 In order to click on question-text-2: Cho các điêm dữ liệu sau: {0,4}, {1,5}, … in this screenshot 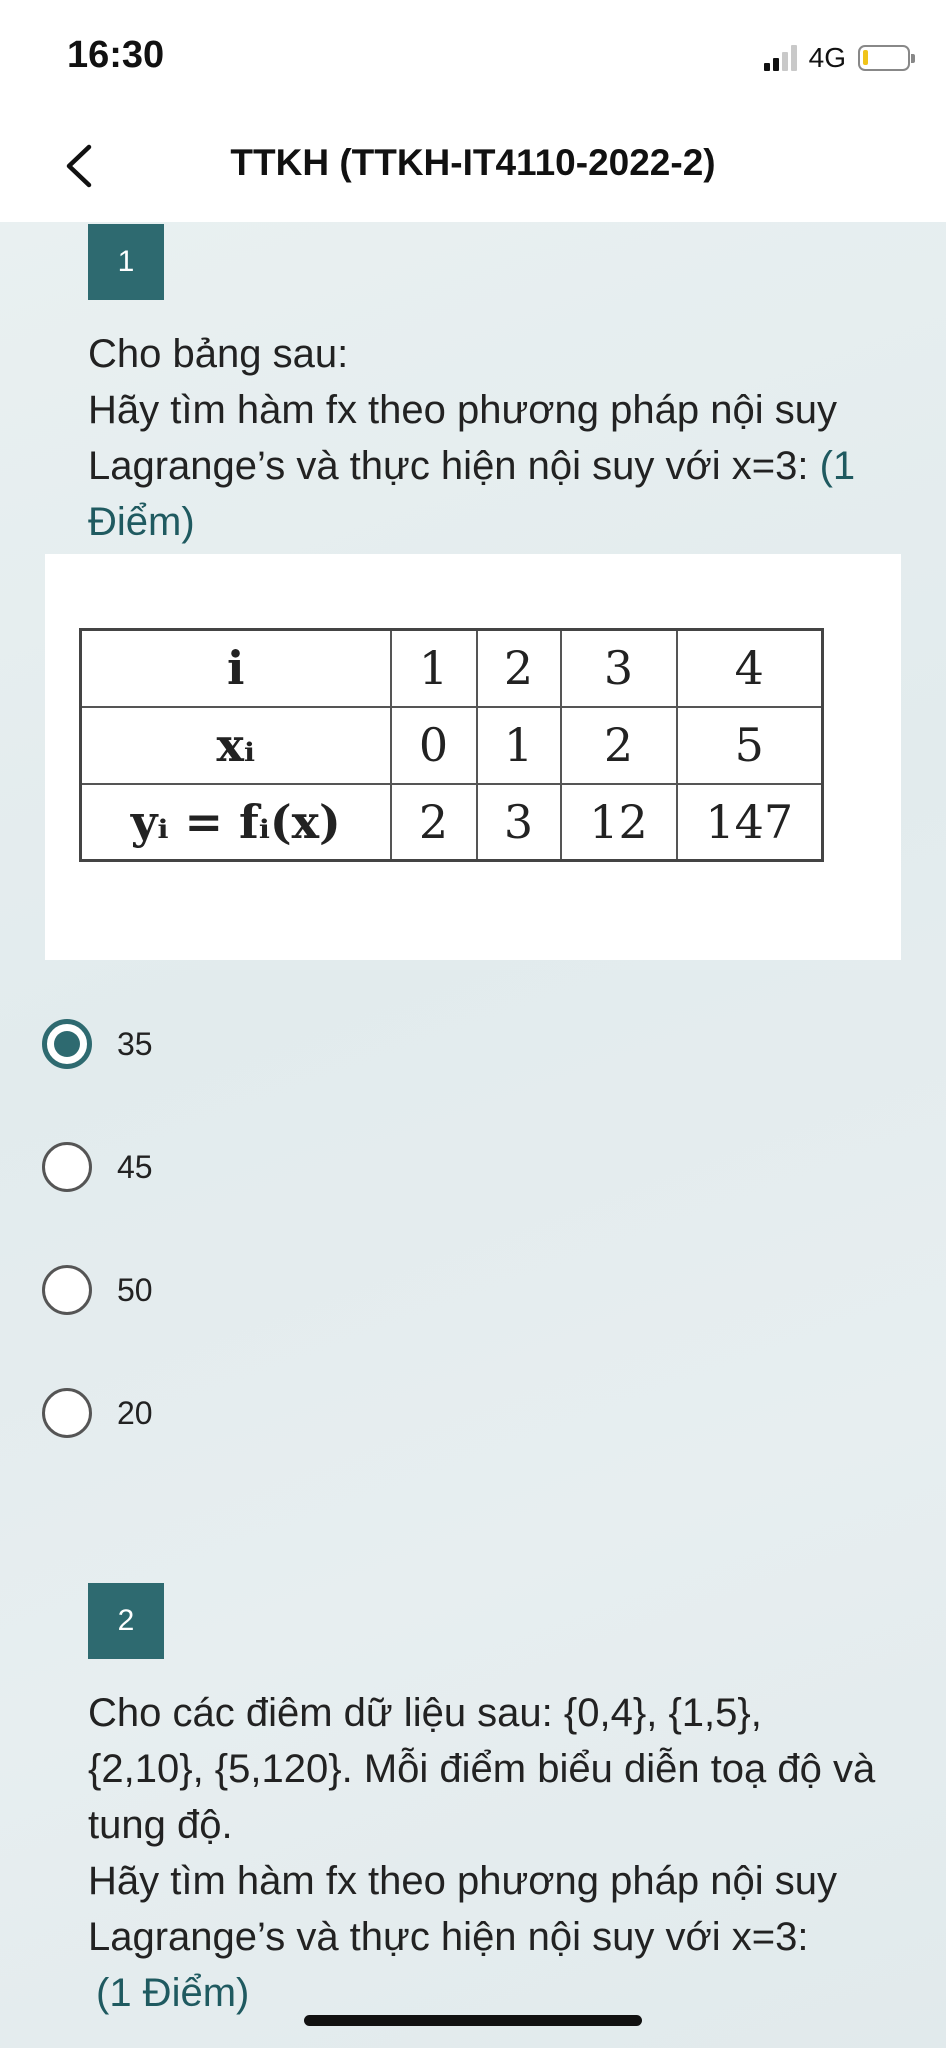, I will do `click(483, 1853)`.